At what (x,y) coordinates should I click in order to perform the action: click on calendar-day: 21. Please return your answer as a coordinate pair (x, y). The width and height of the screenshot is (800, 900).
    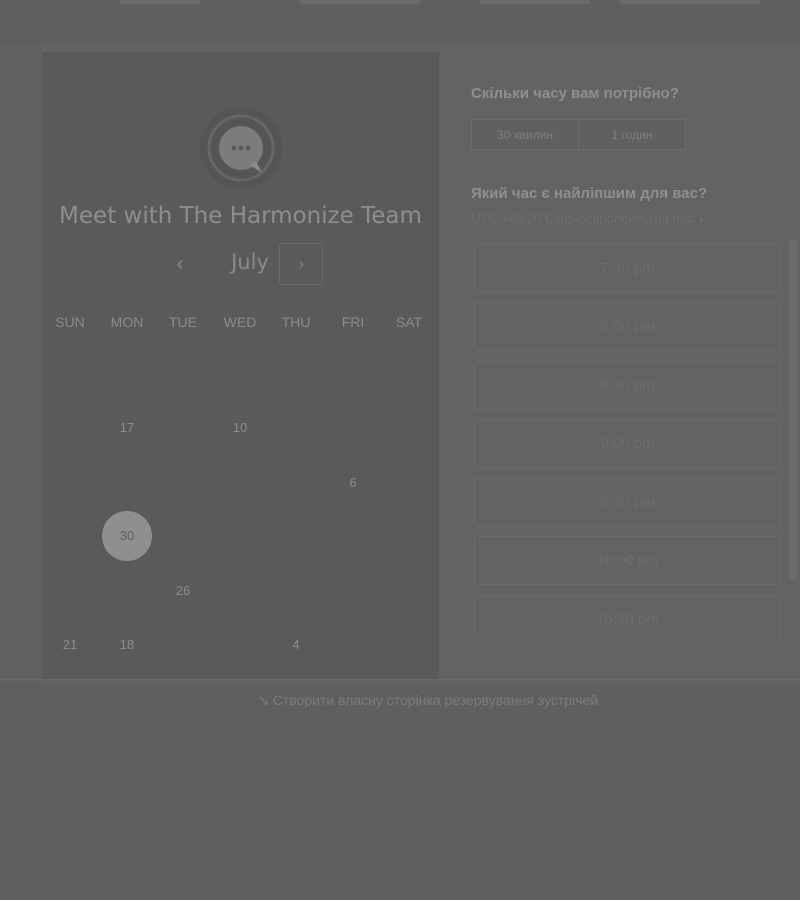
    Looking at the image, I should click on (70, 645).